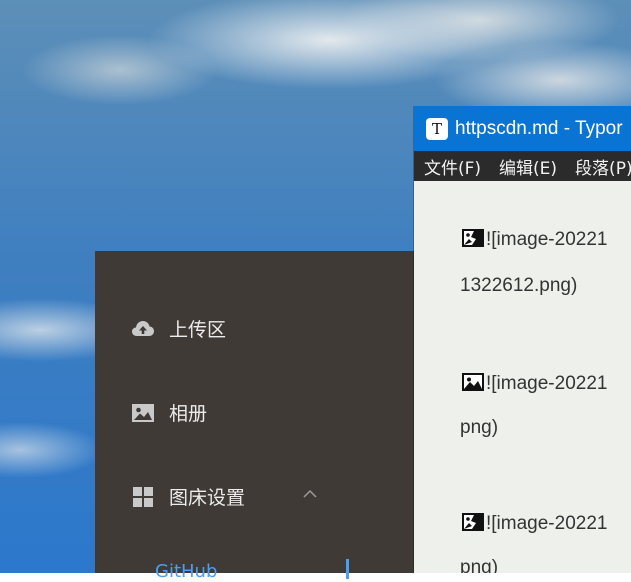  I want to click on nav-settings-label: 图床设置, so click(207, 498).